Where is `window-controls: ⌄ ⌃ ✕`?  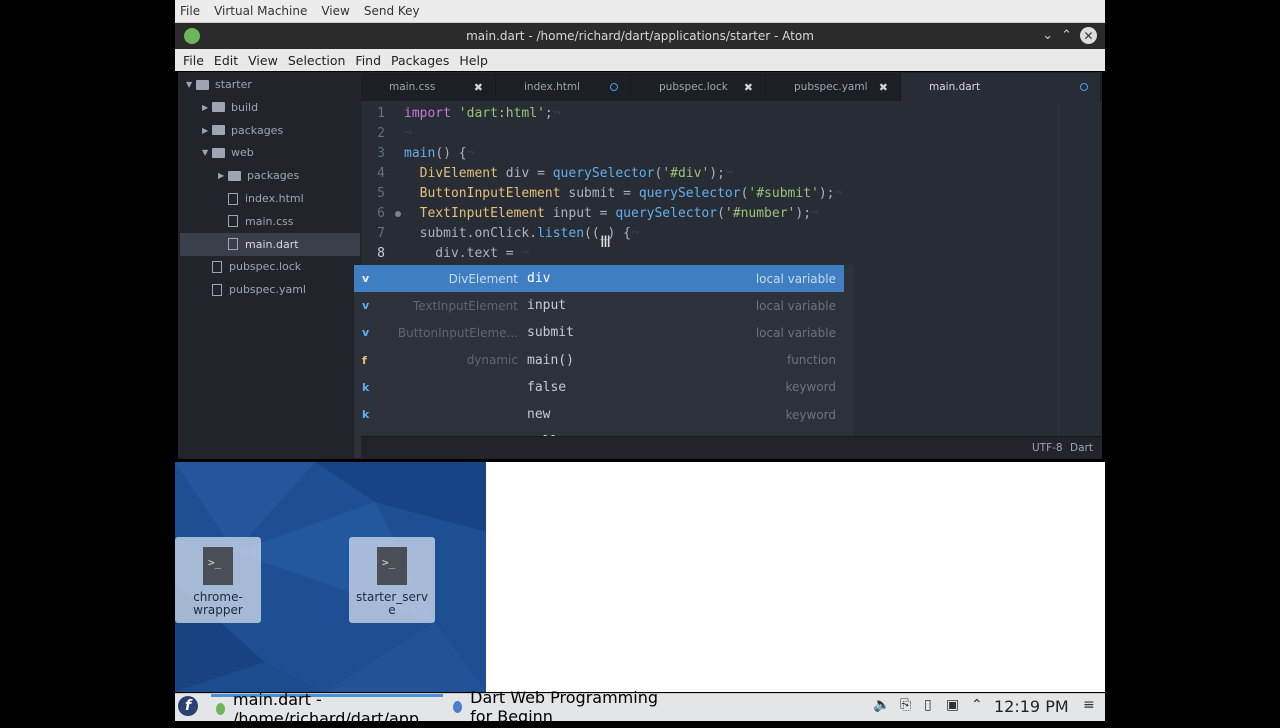
window-controls: ⌄ ⌃ ✕ is located at coordinates (1069, 35).